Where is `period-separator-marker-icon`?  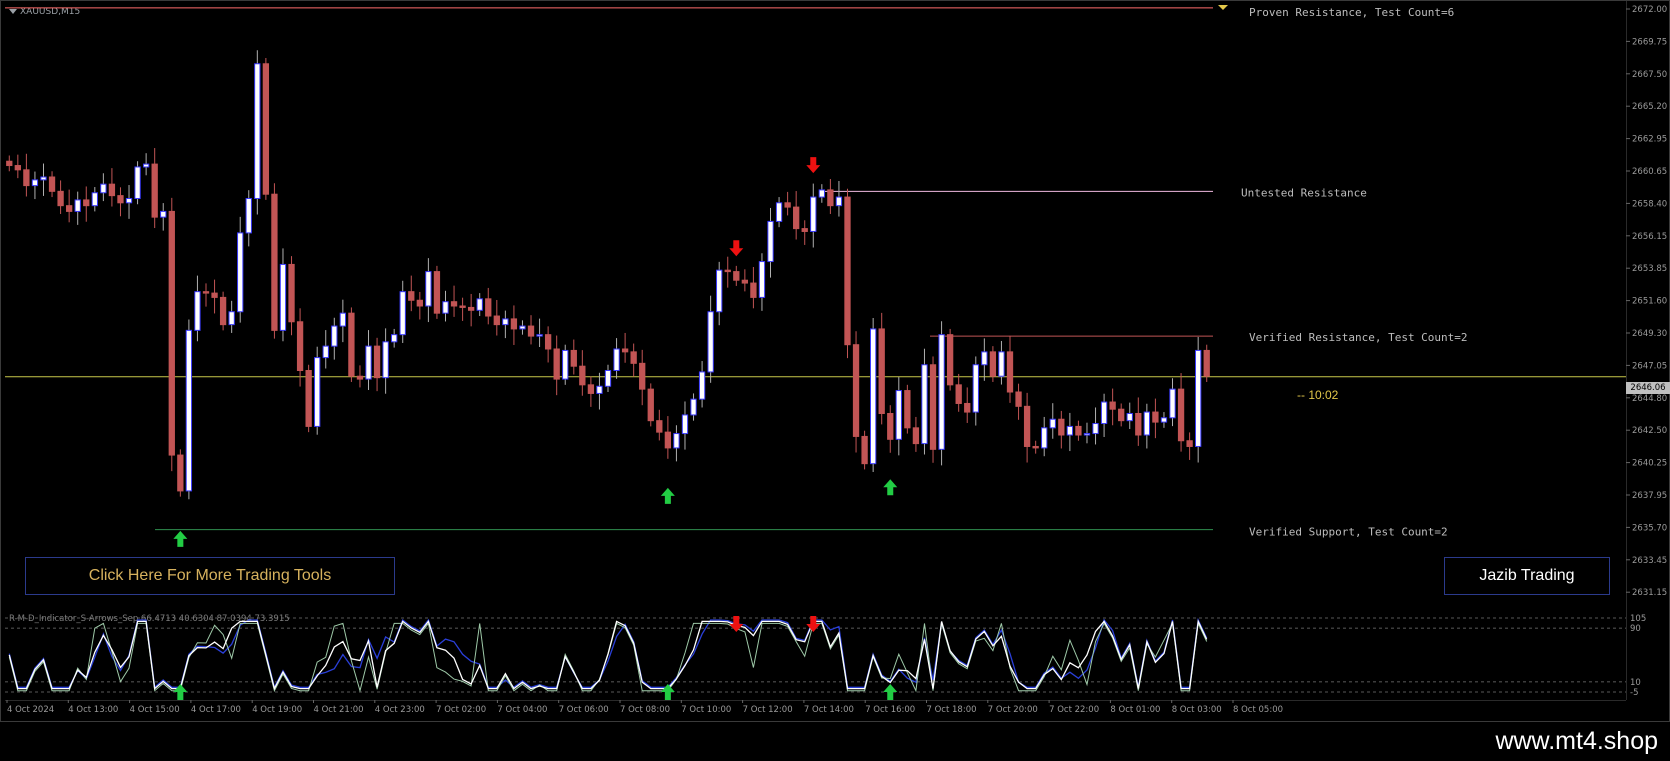
period-separator-marker-icon is located at coordinates (1223, 7).